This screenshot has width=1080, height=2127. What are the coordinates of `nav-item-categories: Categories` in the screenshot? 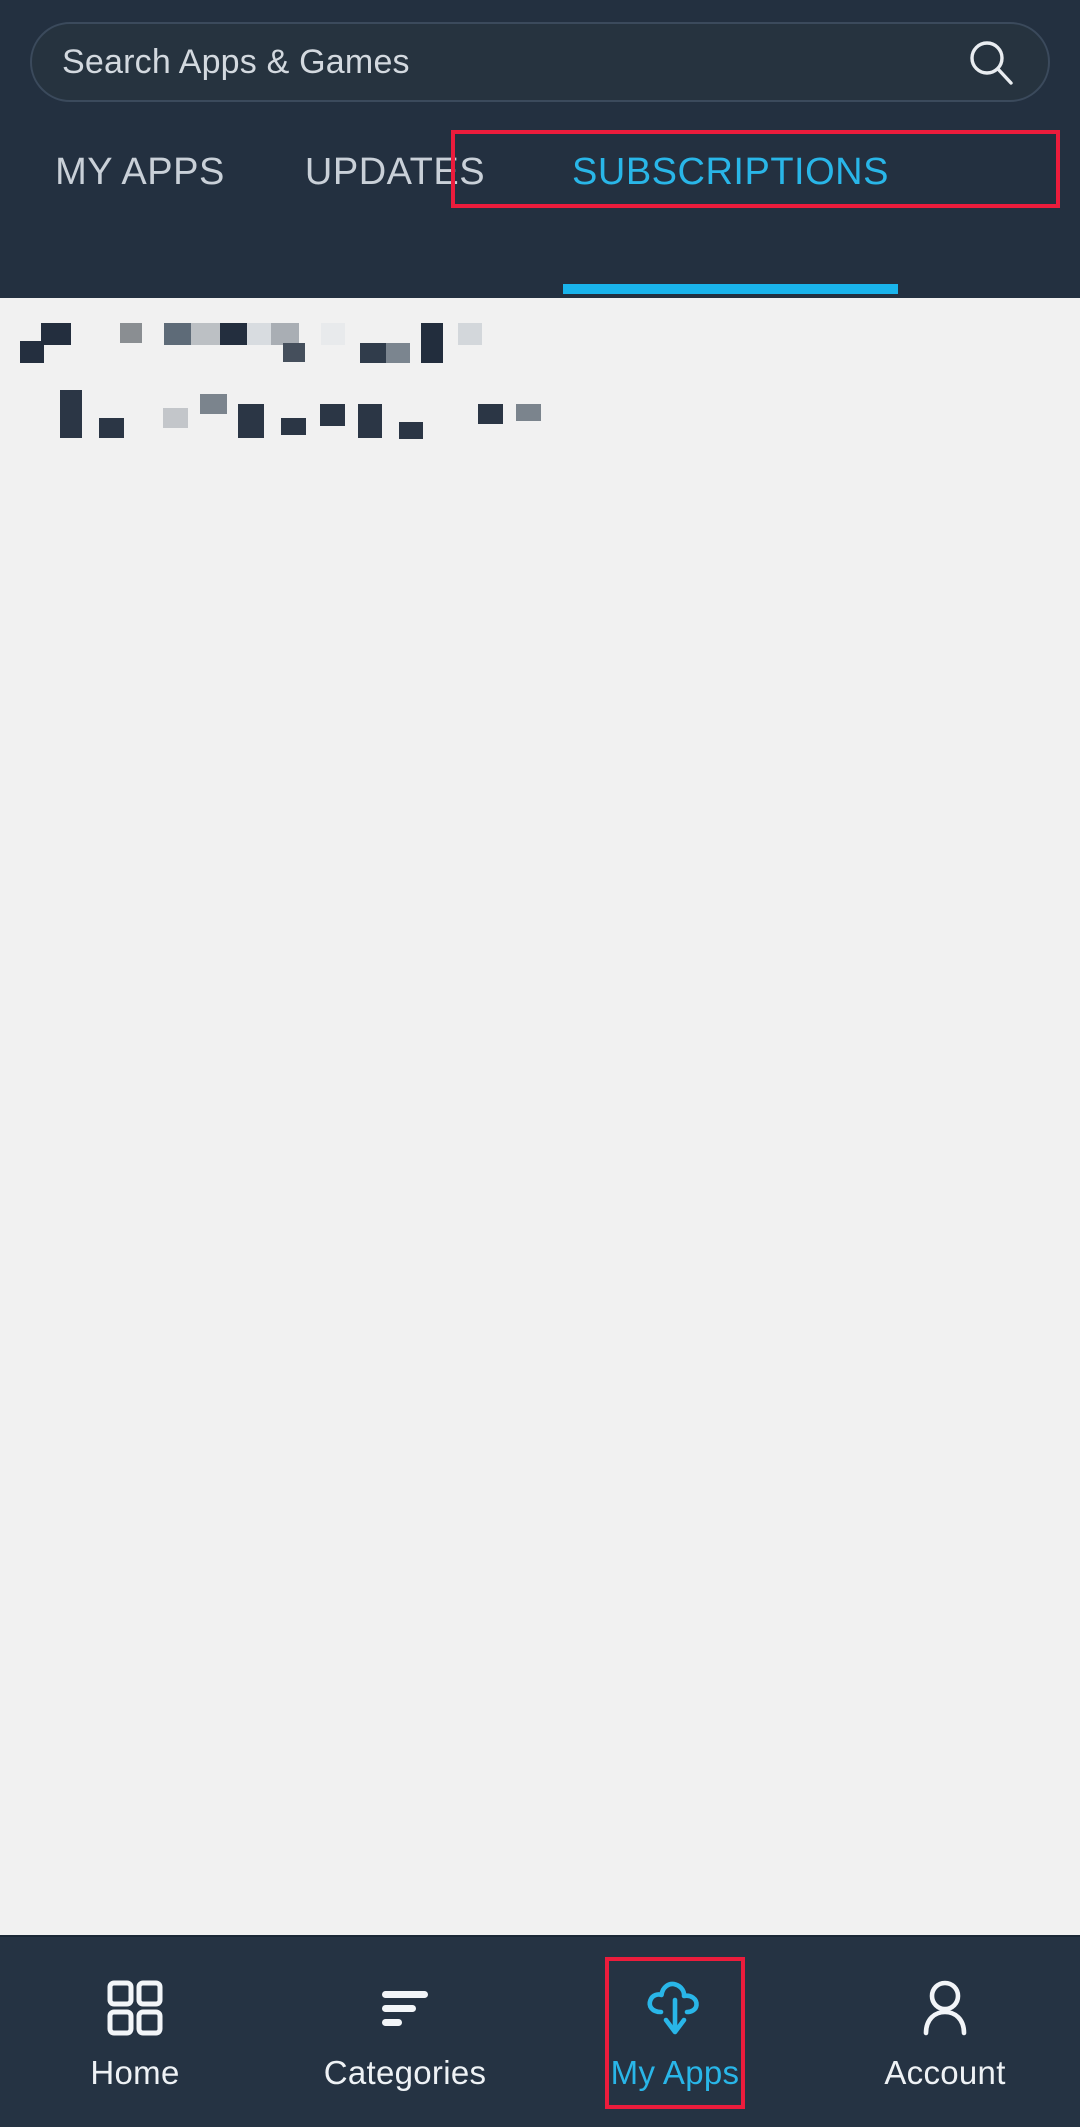 It's located at (405, 2032).